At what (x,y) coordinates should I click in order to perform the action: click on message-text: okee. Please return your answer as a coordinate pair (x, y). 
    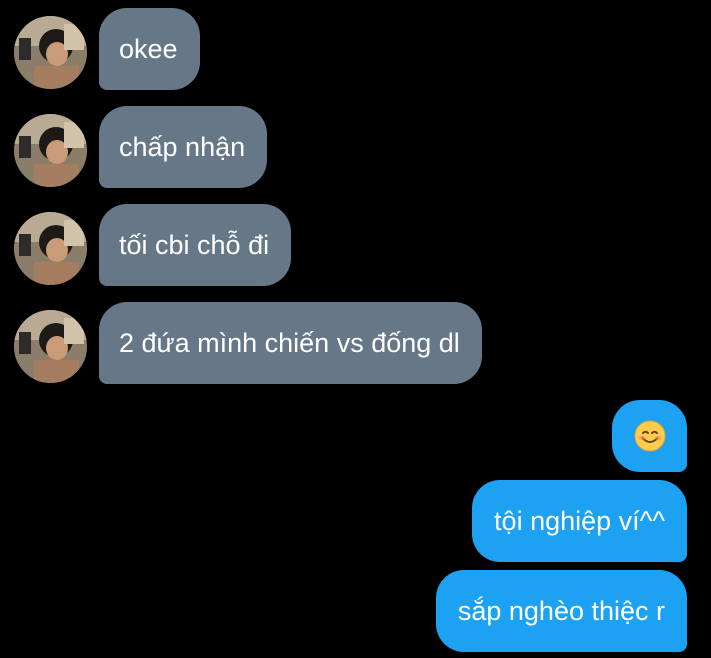
    Looking at the image, I should click on (148, 48).